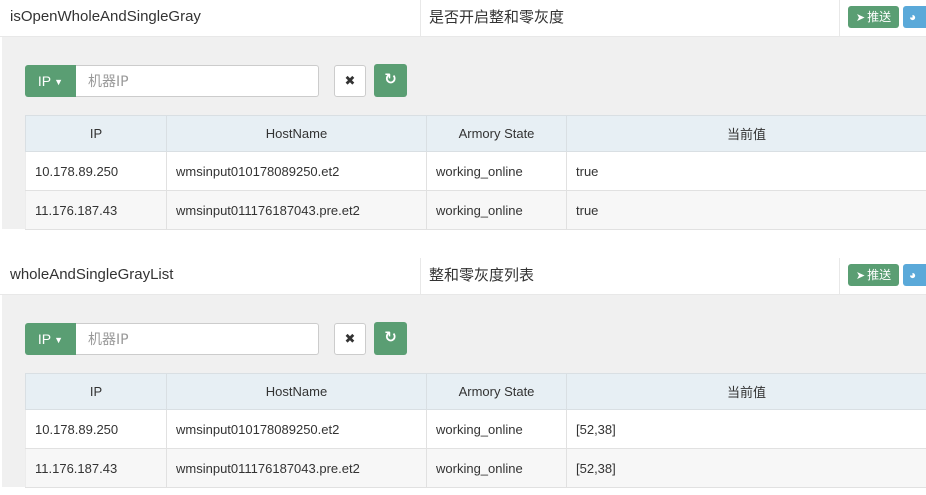 This screenshot has width=926, height=495. What do you see at coordinates (630, 18) in the screenshot?
I see `config-description: 是否开启整和零灰度` at bounding box center [630, 18].